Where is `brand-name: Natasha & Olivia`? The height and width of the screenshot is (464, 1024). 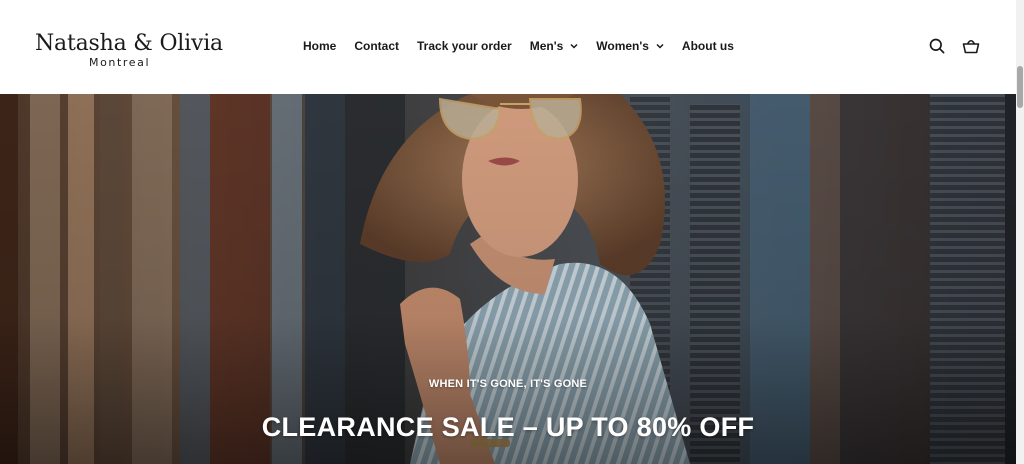 brand-name: Natasha & Olivia is located at coordinates (129, 43).